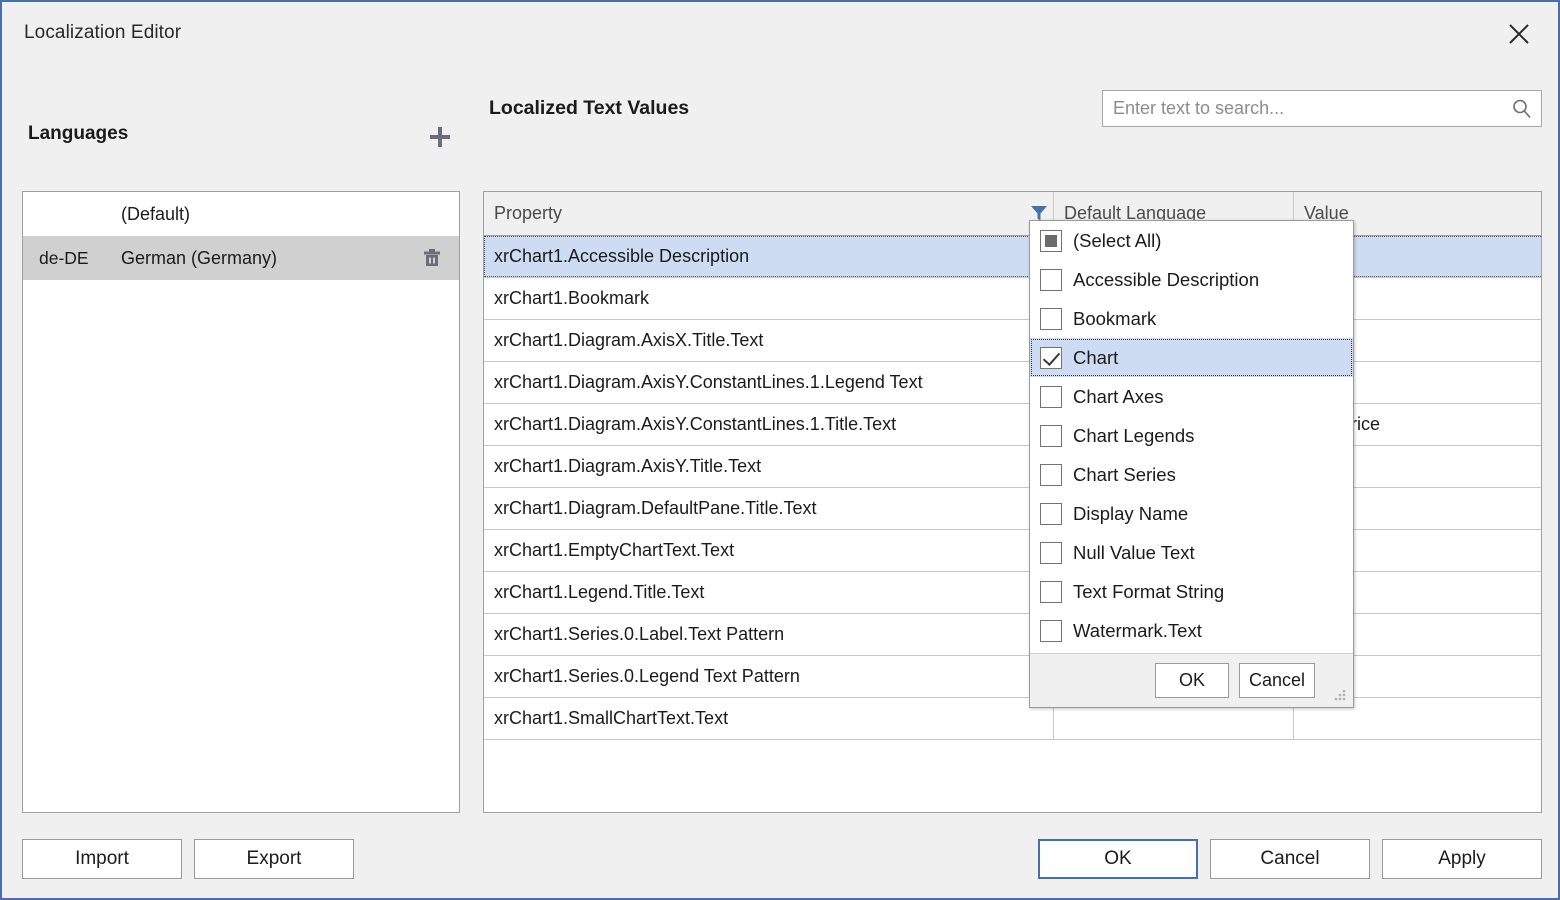 The width and height of the screenshot is (1560, 900). Describe the element at coordinates (769, 466) in the screenshot. I see `cell-property: xrChart1.Diagram.AxisY.Title.Text` at that location.